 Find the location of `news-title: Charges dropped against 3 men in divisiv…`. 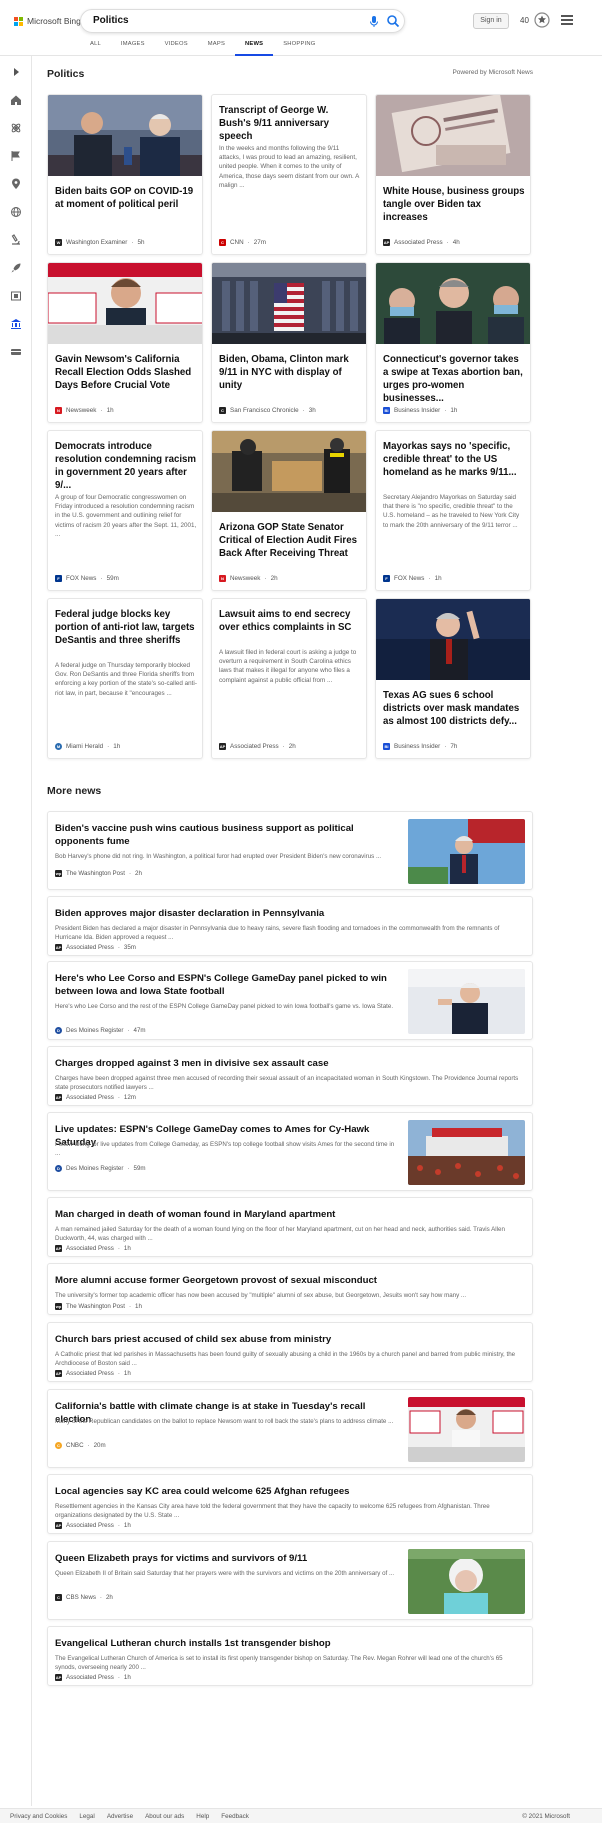

news-title: Charges dropped against 3 men in divisiv… is located at coordinates (290, 1063).